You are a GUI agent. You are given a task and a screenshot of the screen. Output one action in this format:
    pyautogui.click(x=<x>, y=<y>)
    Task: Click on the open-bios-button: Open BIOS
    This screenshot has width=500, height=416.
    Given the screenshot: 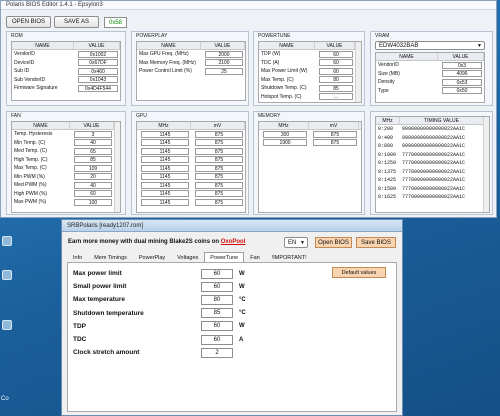 What is the action you would take?
    pyautogui.click(x=333, y=242)
    